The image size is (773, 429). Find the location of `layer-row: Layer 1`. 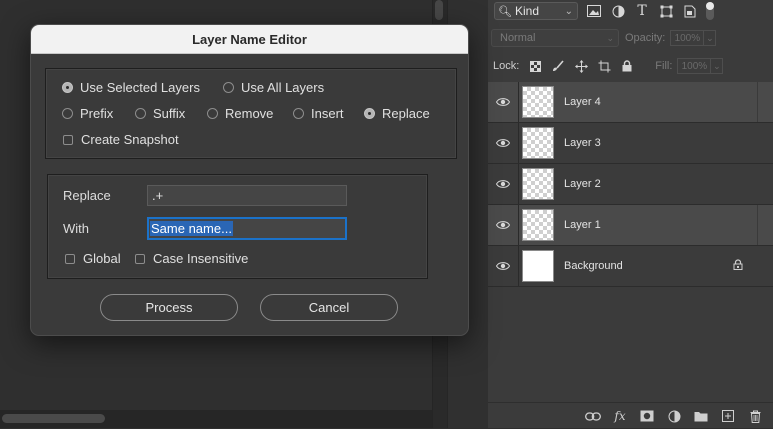

layer-row: Layer 1 is located at coordinates (630, 225).